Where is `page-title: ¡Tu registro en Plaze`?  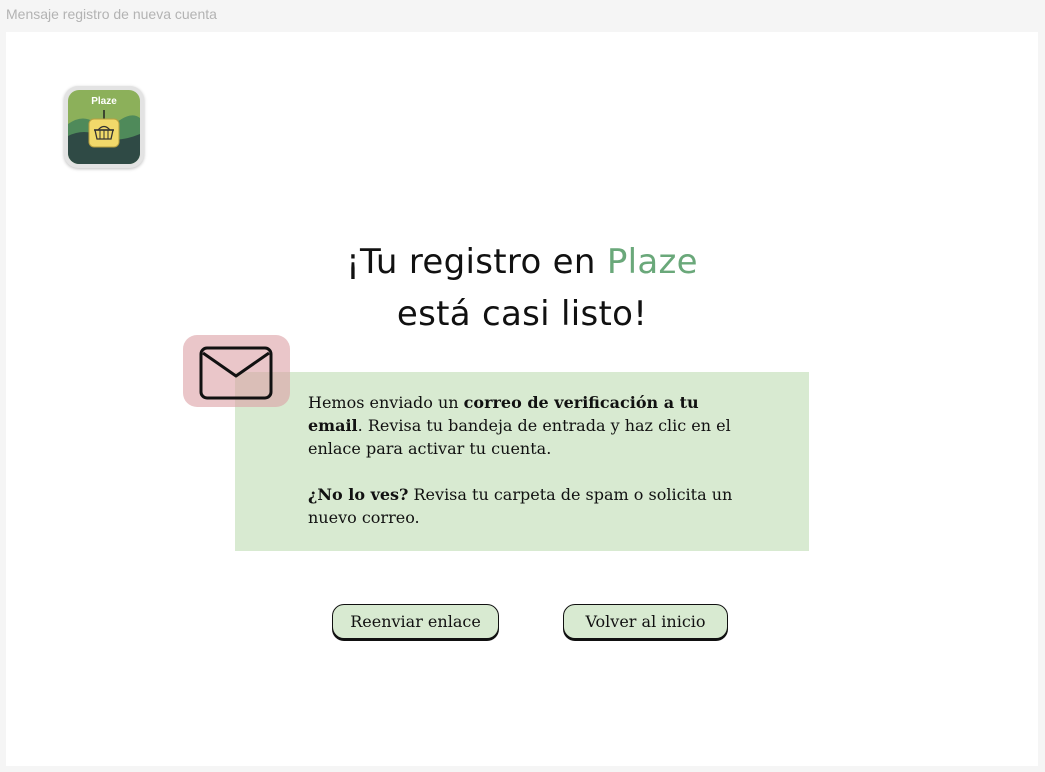 page-title: ¡Tu registro en Plaze is located at coordinates (522, 262).